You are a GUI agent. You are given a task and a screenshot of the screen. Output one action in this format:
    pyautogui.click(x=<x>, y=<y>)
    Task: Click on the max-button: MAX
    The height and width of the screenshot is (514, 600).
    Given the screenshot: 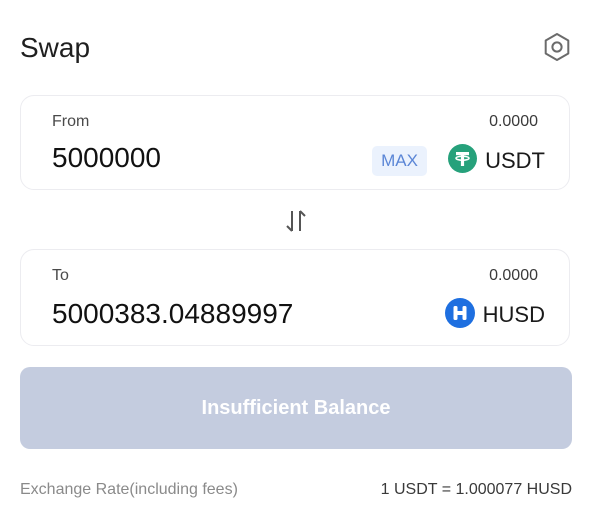 What is the action you would take?
    pyautogui.click(x=399, y=161)
    